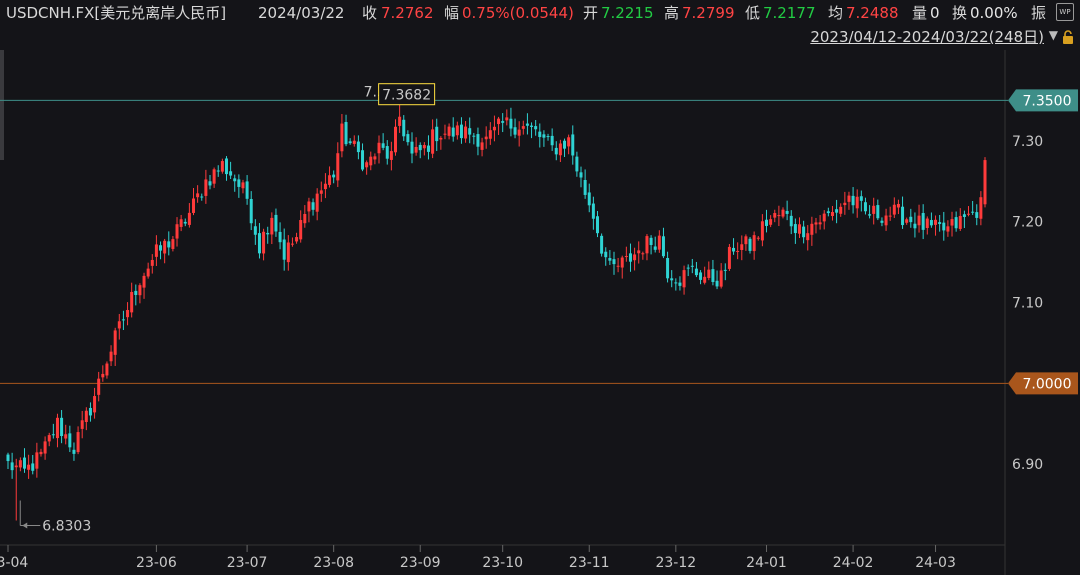 This screenshot has width=1080, height=575. I want to click on x-tick-label-2: 23-07, so click(247, 563).